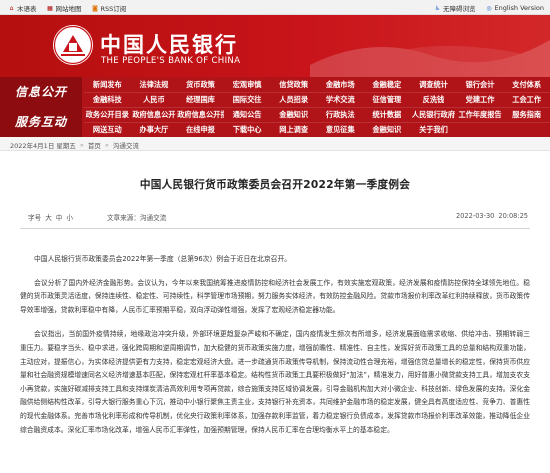 The image size is (550, 473). Describe the element at coordinates (136, 218) in the screenshot. I see `article-source: 文章来源：沟通交流` at that location.